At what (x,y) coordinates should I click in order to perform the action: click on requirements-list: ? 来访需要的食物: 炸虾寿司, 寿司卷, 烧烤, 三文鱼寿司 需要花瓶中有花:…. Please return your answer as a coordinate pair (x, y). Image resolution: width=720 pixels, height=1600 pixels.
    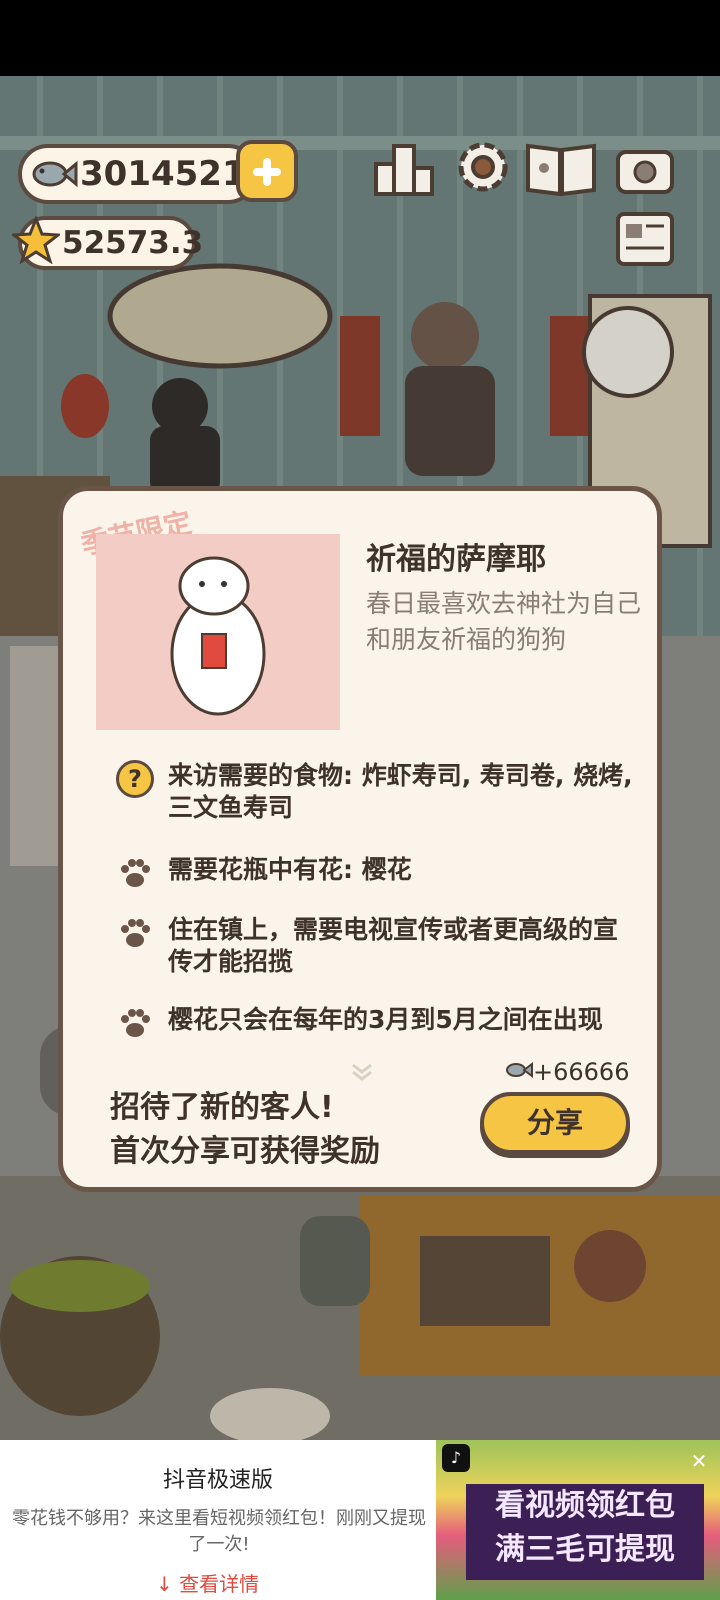
    Looking at the image, I should click on (360, 901).